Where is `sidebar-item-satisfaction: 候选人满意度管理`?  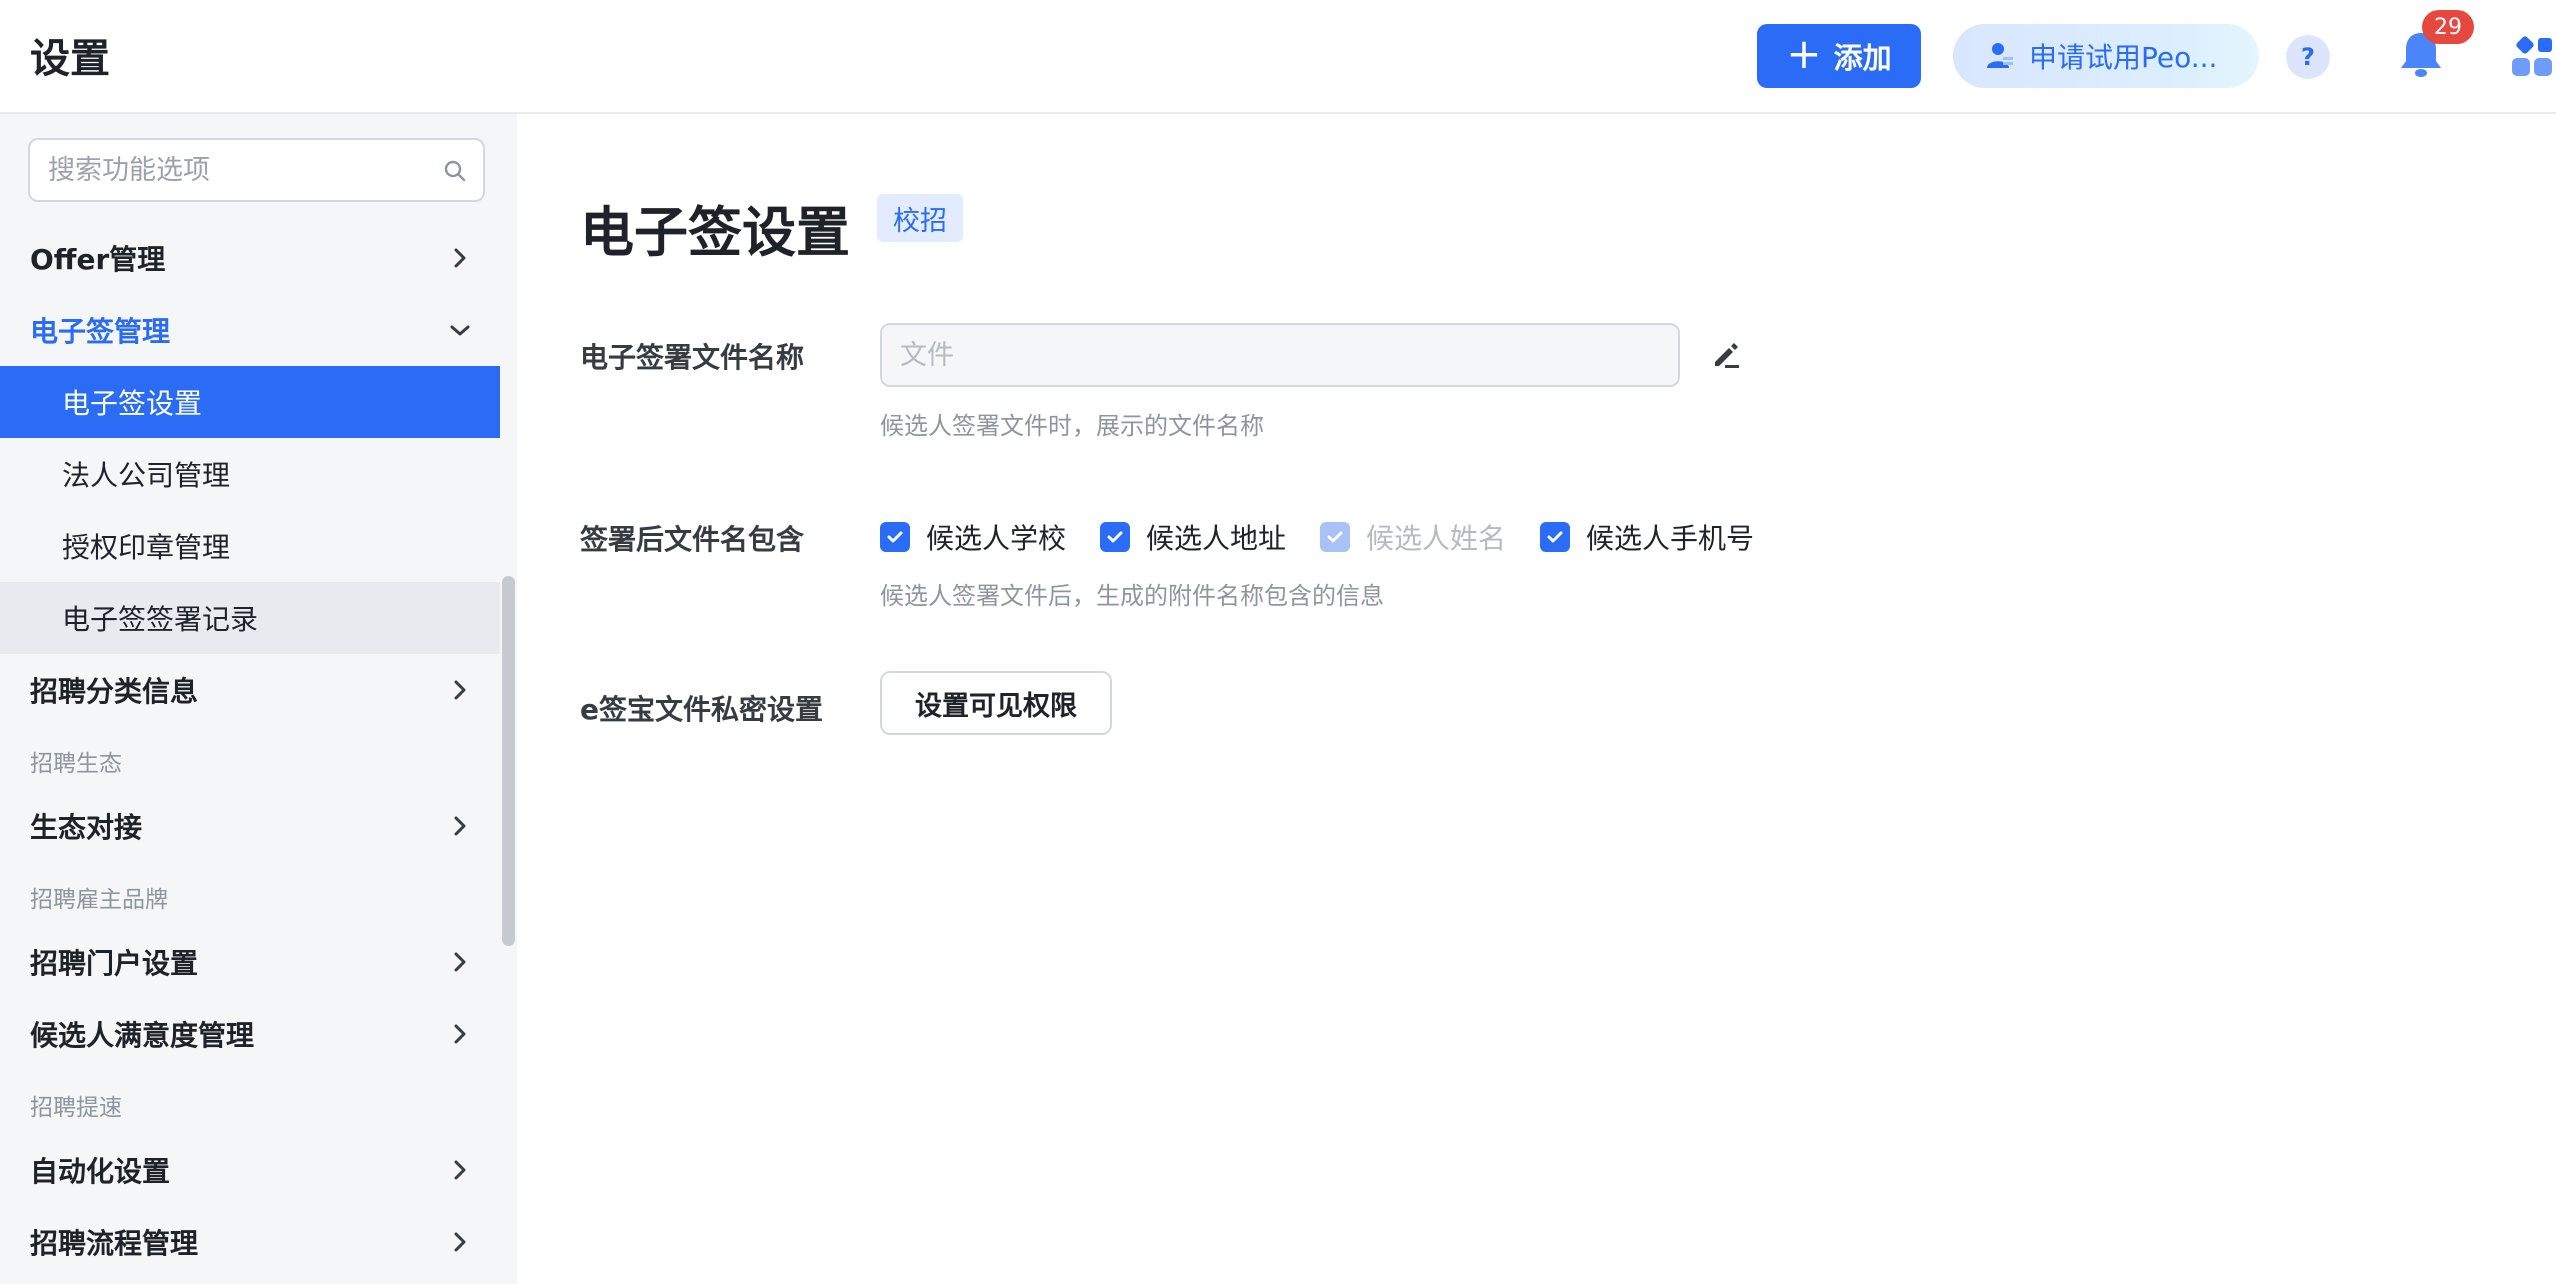 sidebar-item-satisfaction: 候选人满意度管理 is located at coordinates (250, 1034).